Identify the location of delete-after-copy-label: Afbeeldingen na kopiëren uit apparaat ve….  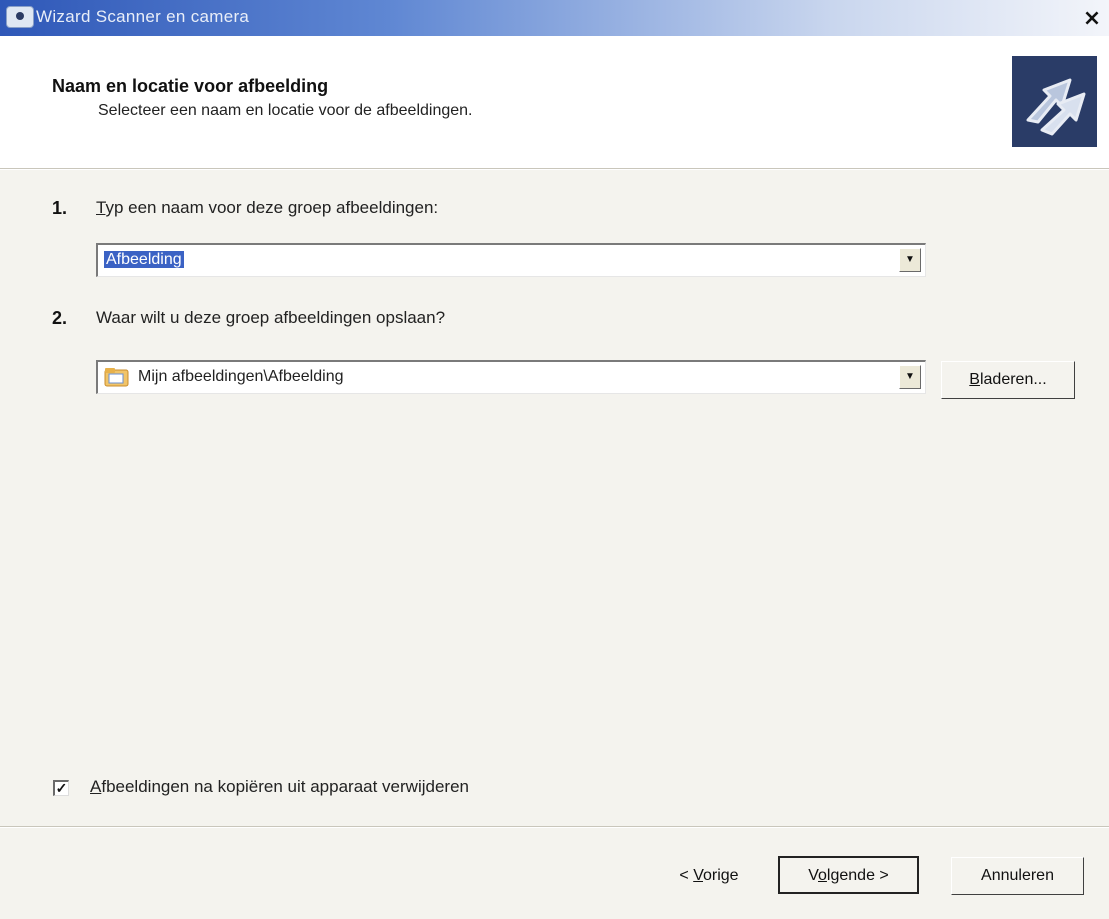
(279, 787).